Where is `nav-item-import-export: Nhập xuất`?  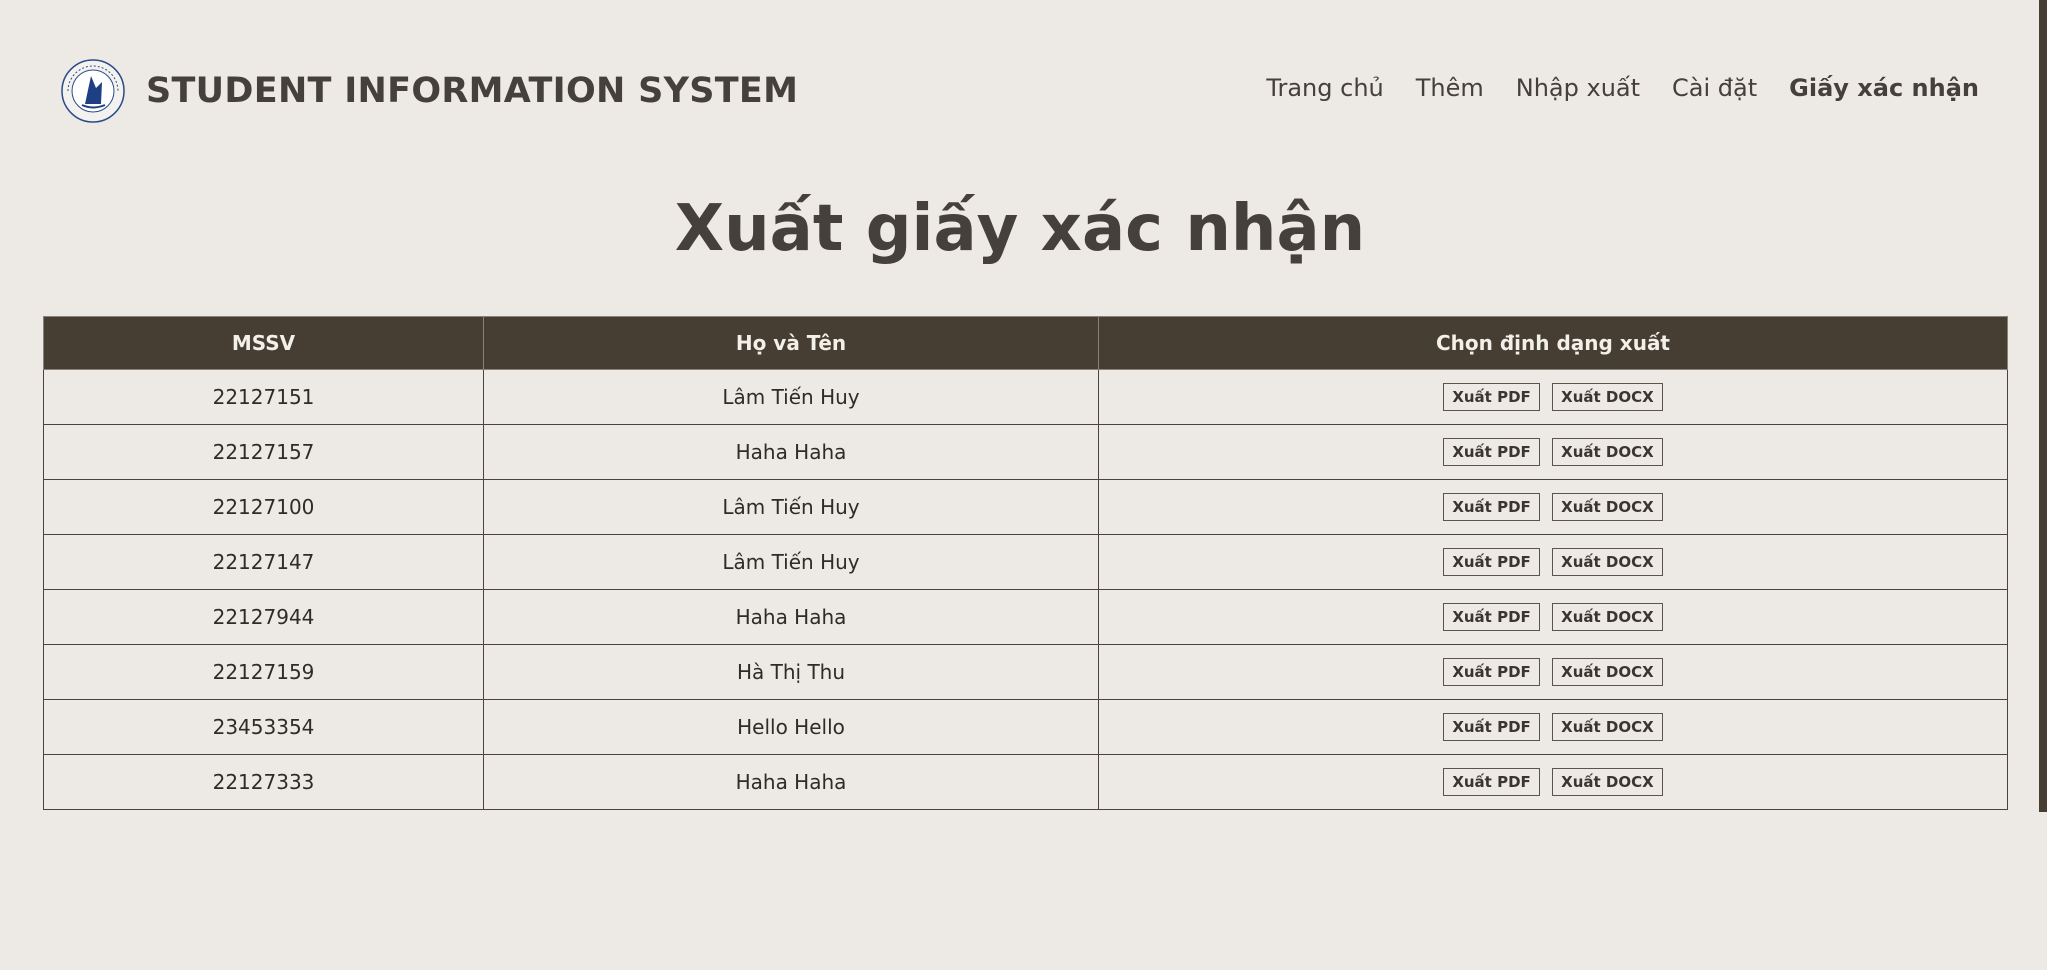 nav-item-import-export: Nhập xuất is located at coordinates (1578, 88).